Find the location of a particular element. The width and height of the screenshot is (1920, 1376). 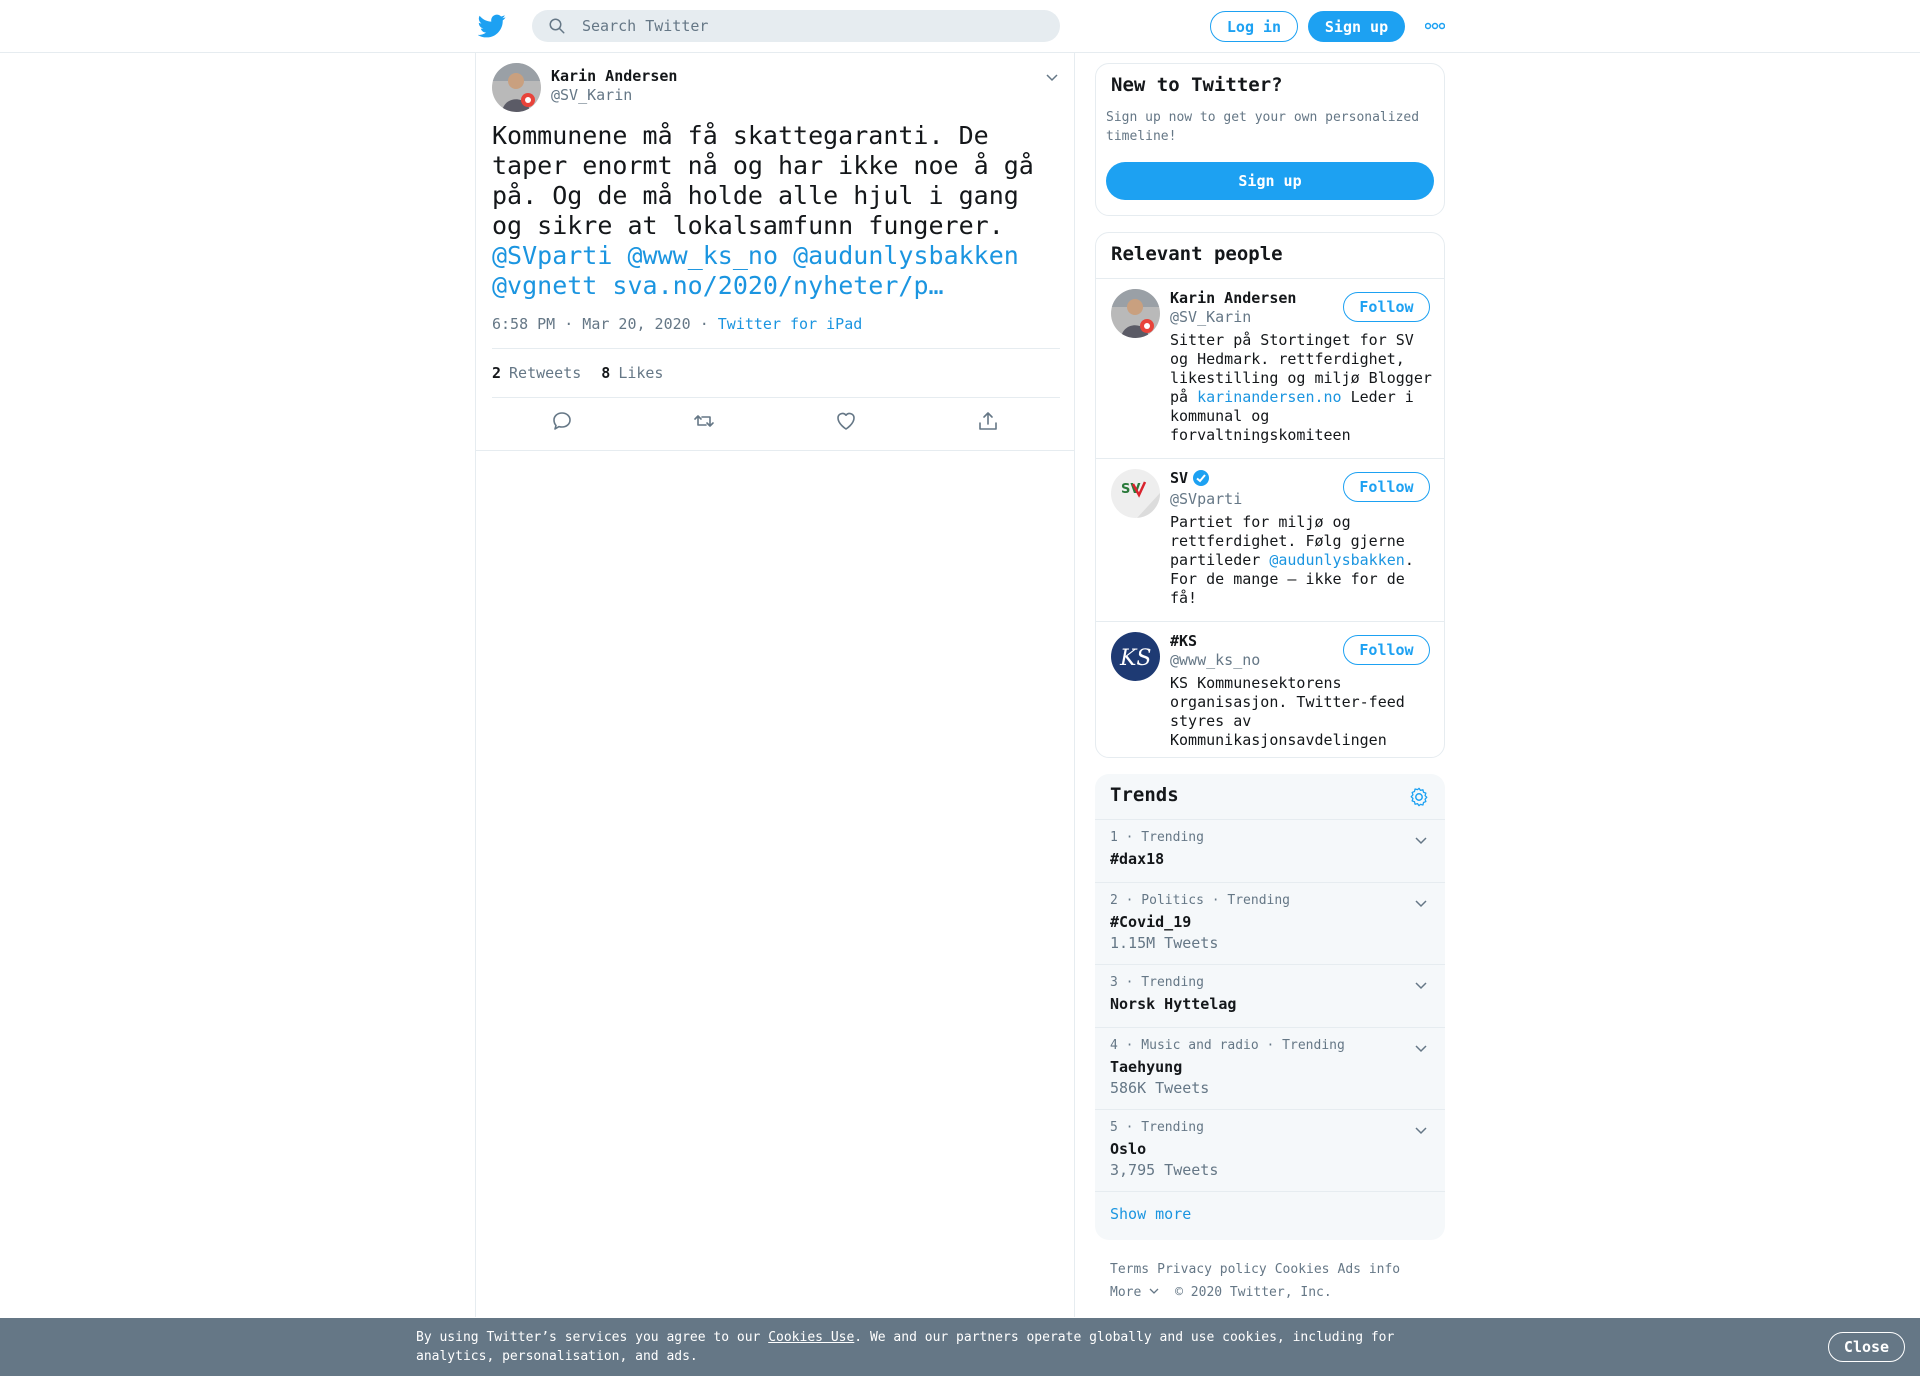

share-icon is located at coordinates (988, 421).